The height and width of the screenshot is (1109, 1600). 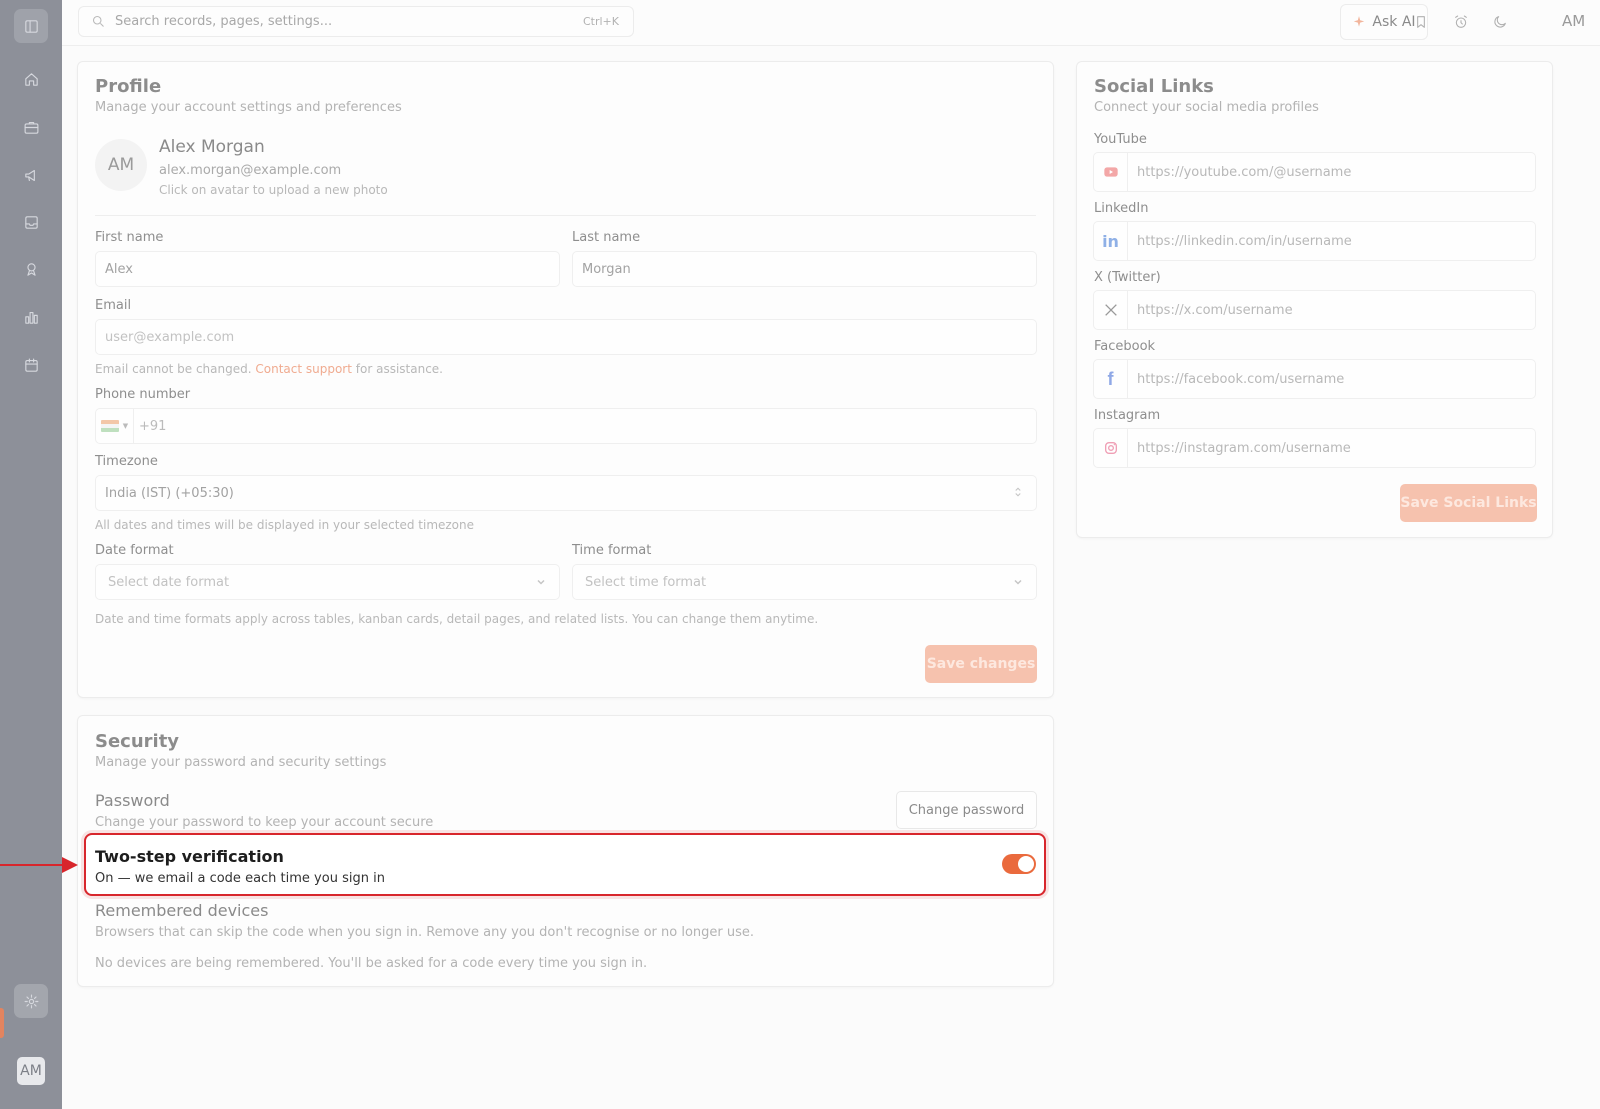 What do you see at coordinates (169, 582) in the screenshot?
I see `date-format-placeholder: Select date format` at bounding box center [169, 582].